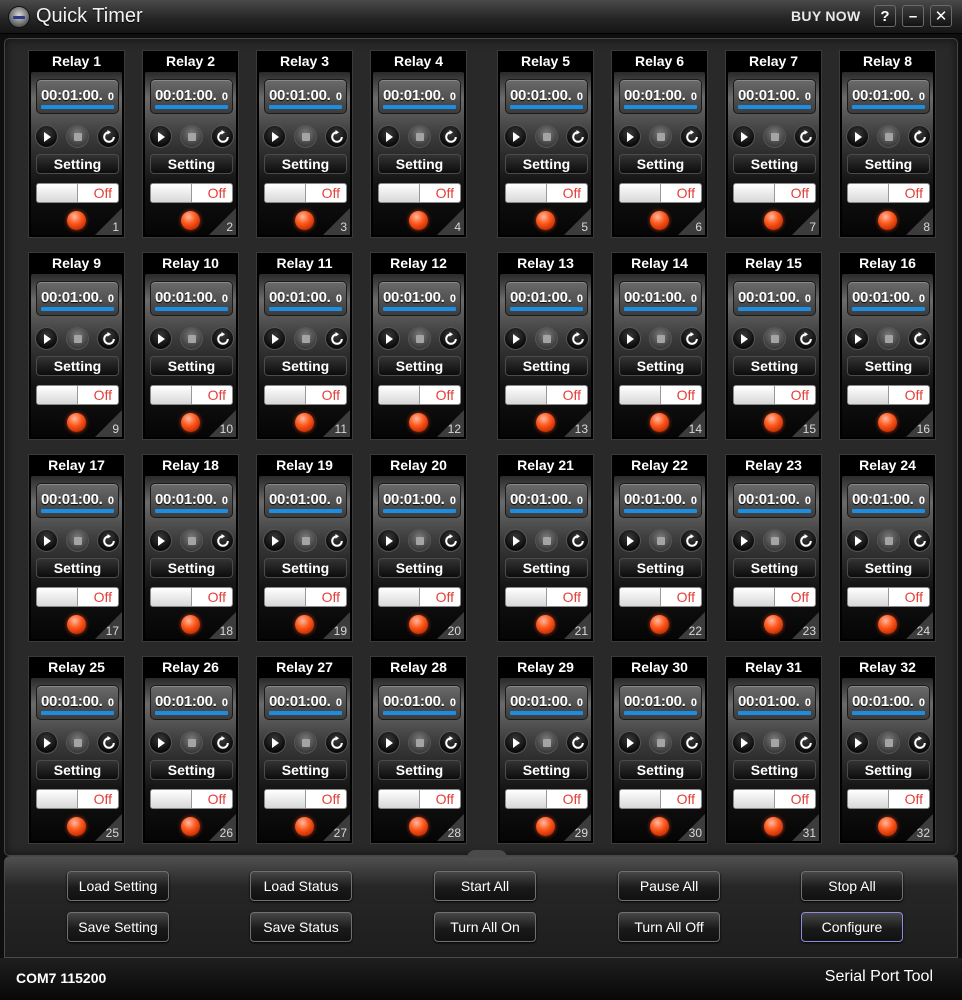 Image resolution: width=962 pixels, height=1000 pixels. Describe the element at coordinates (485, 886) in the screenshot. I see `start-all-button: Start All` at that location.